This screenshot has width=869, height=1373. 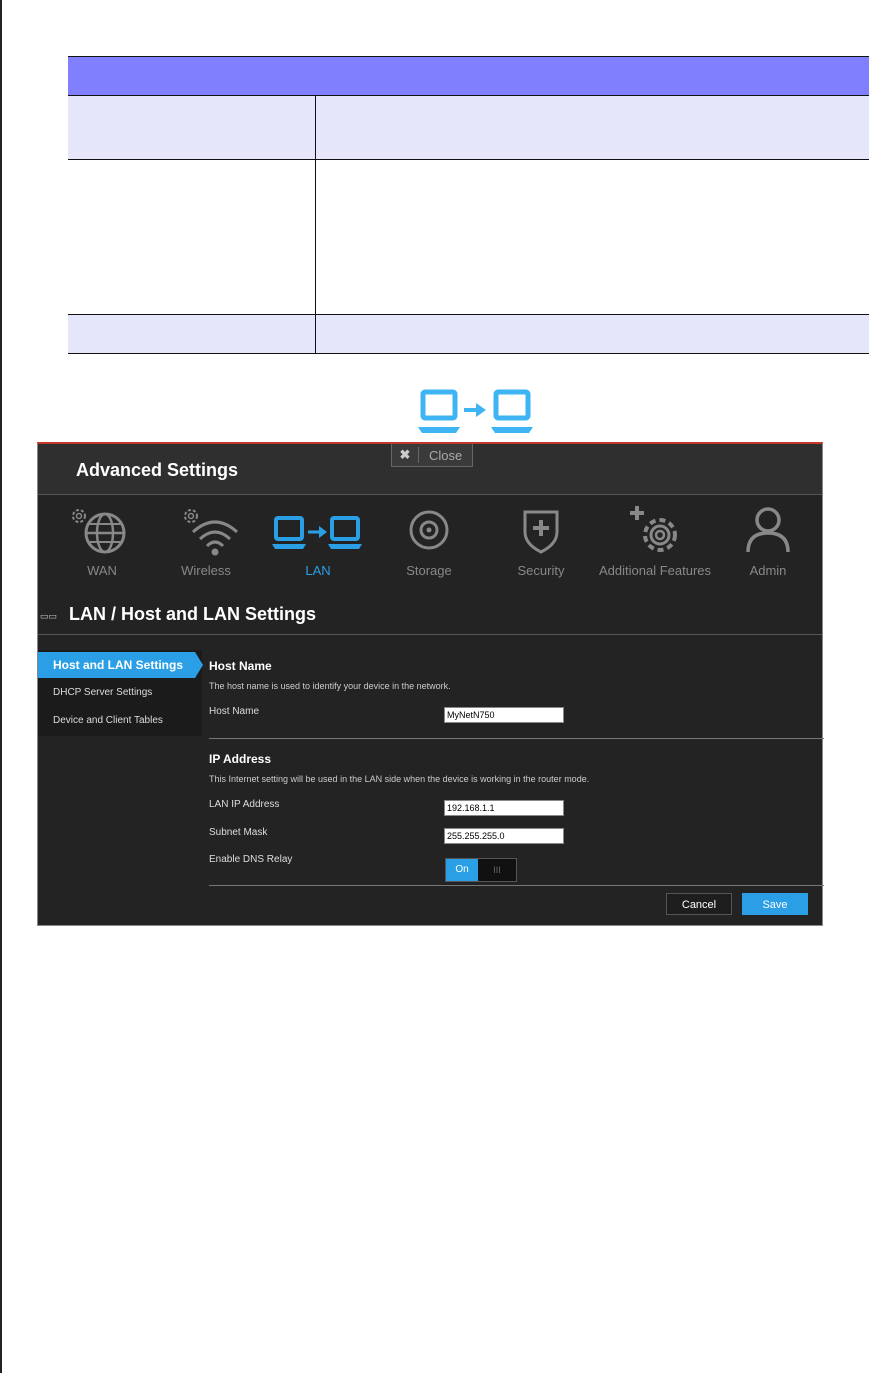 What do you see at coordinates (541, 532) in the screenshot?
I see `shield-icon` at bounding box center [541, 532].